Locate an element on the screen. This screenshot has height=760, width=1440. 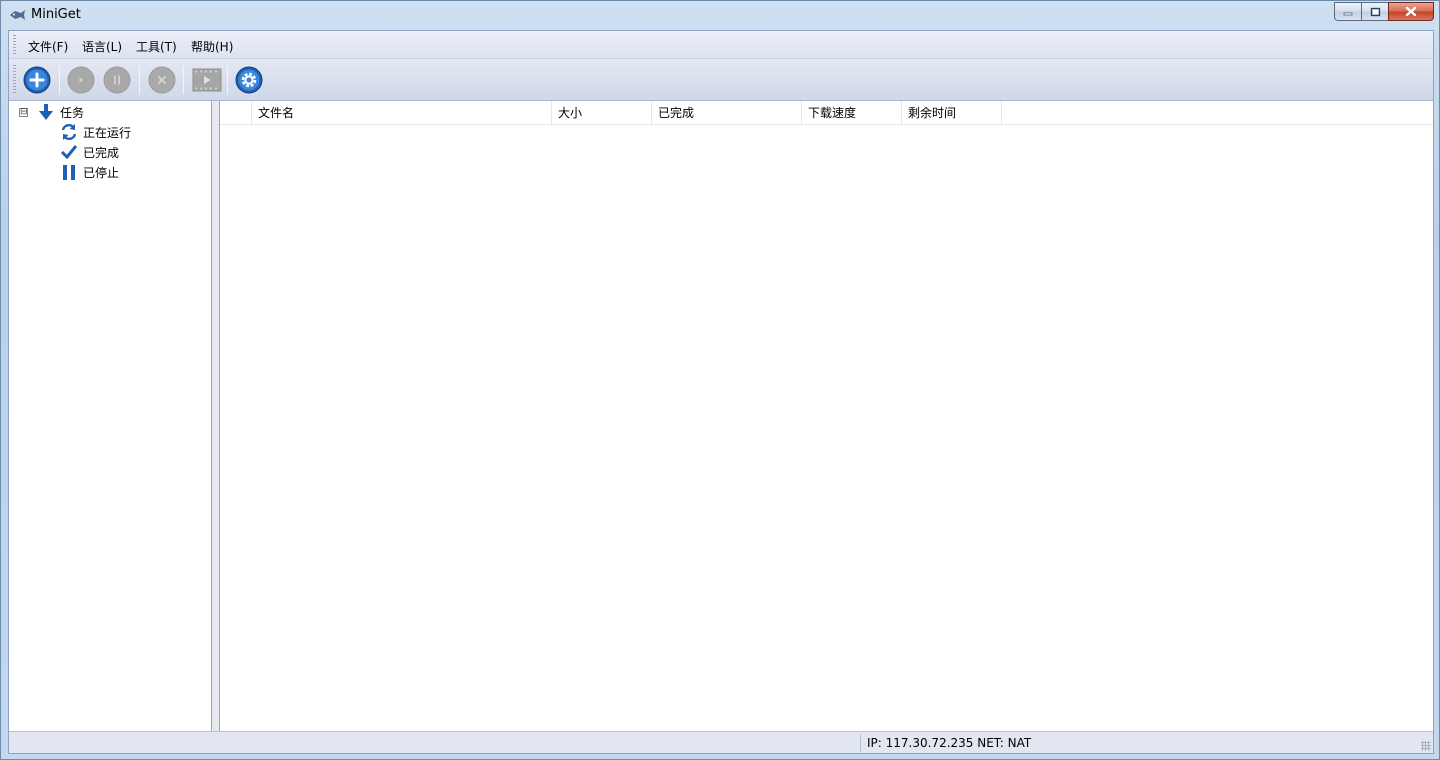
column-header-size: 大小 is located at coordinates (602, 113).